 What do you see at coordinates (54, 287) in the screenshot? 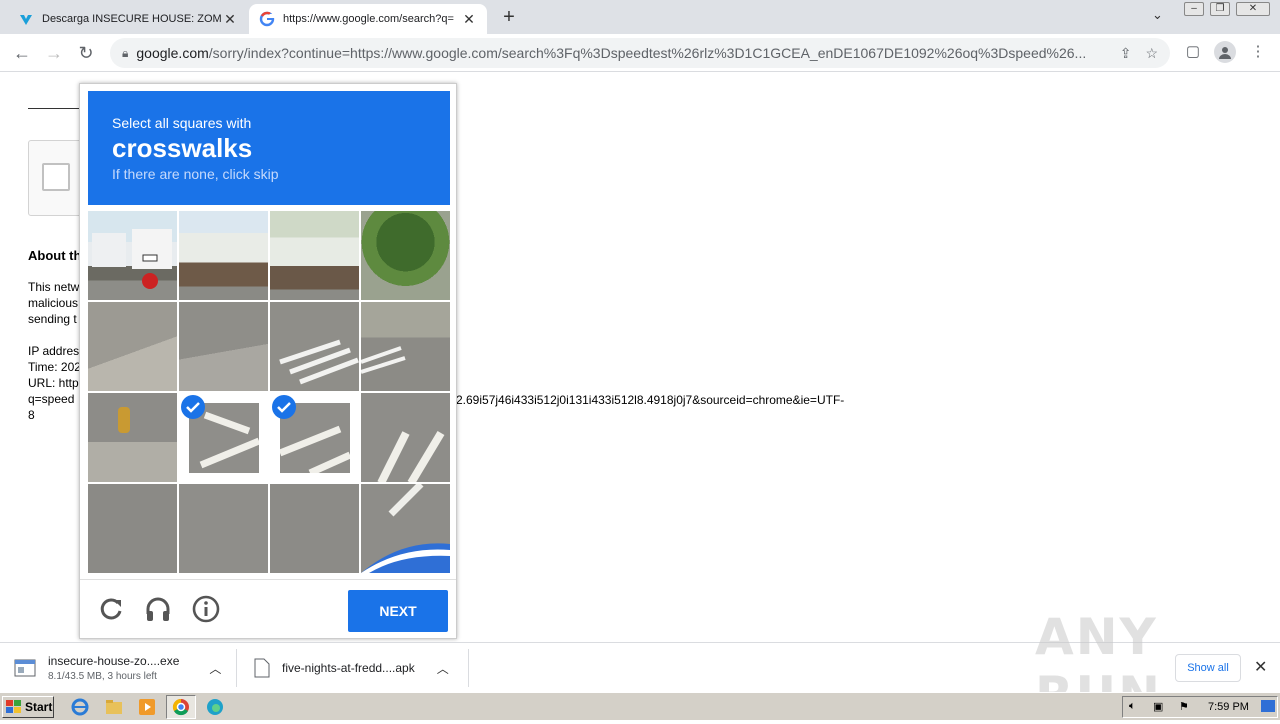
I see `para-line: This netw` at bounding box center [54, 287].